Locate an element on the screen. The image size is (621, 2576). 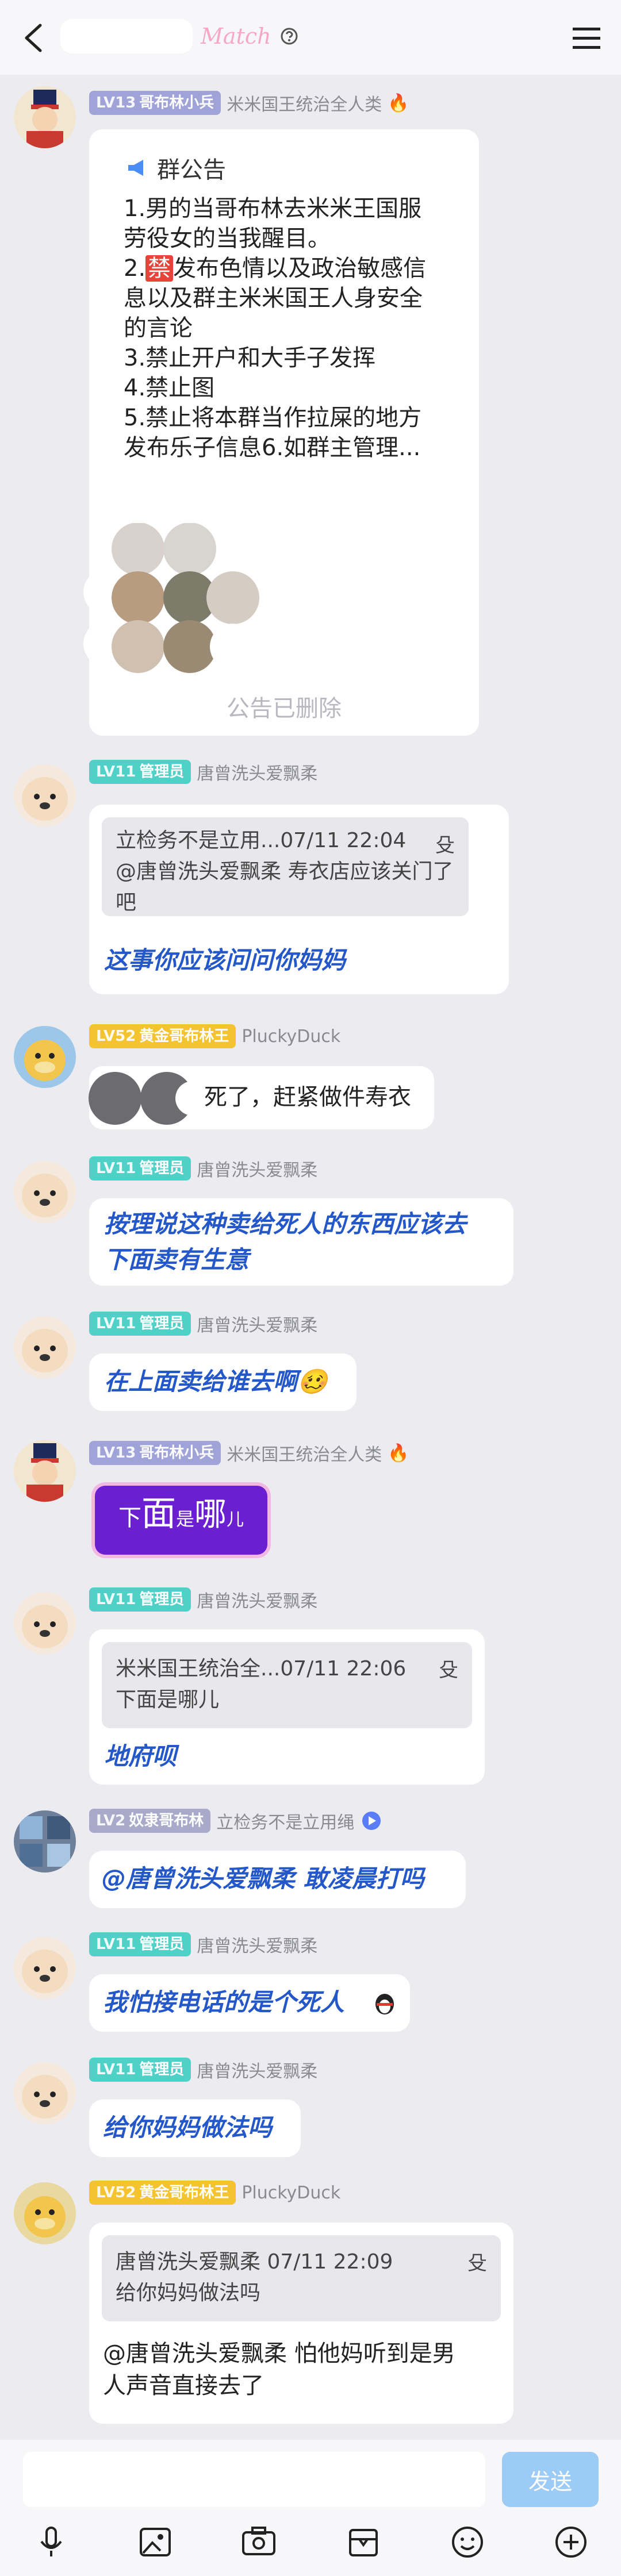
message-bubble: @唐曾洗头爱飘柔 敢凌晨打吗 is located at coordinates (277, 1879).